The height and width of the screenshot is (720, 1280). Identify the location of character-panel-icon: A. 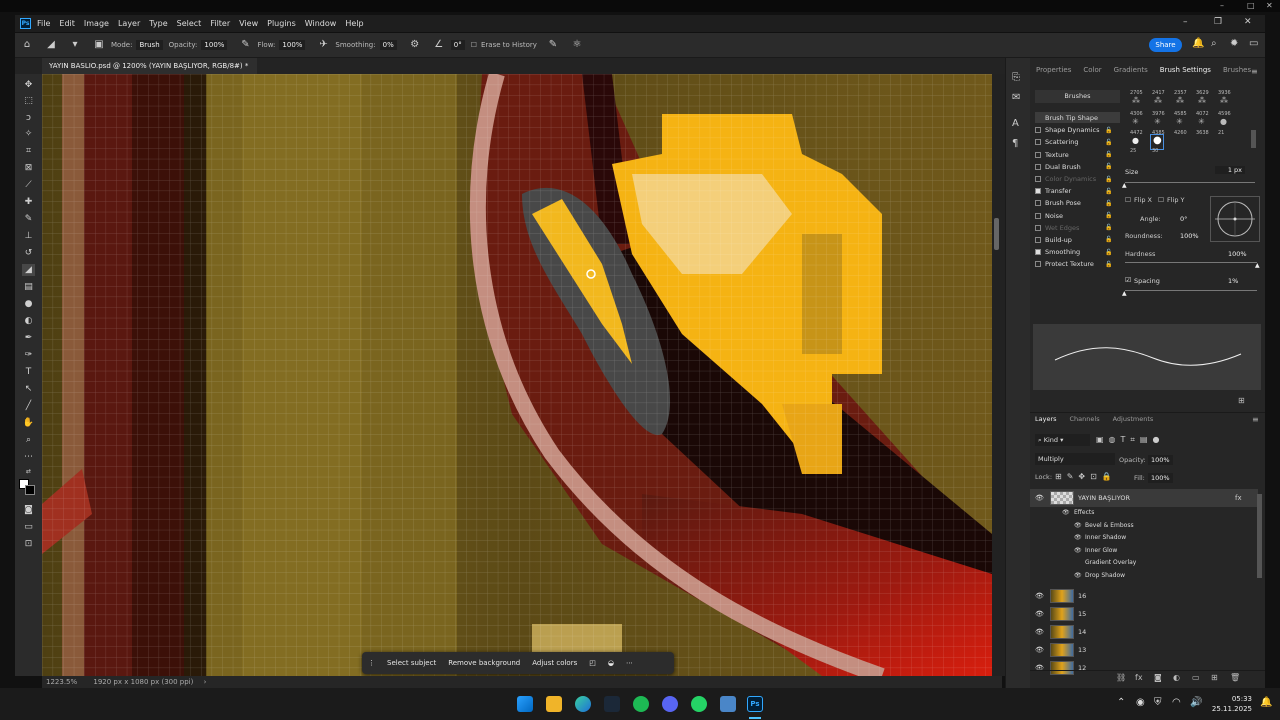
(1015, 123).